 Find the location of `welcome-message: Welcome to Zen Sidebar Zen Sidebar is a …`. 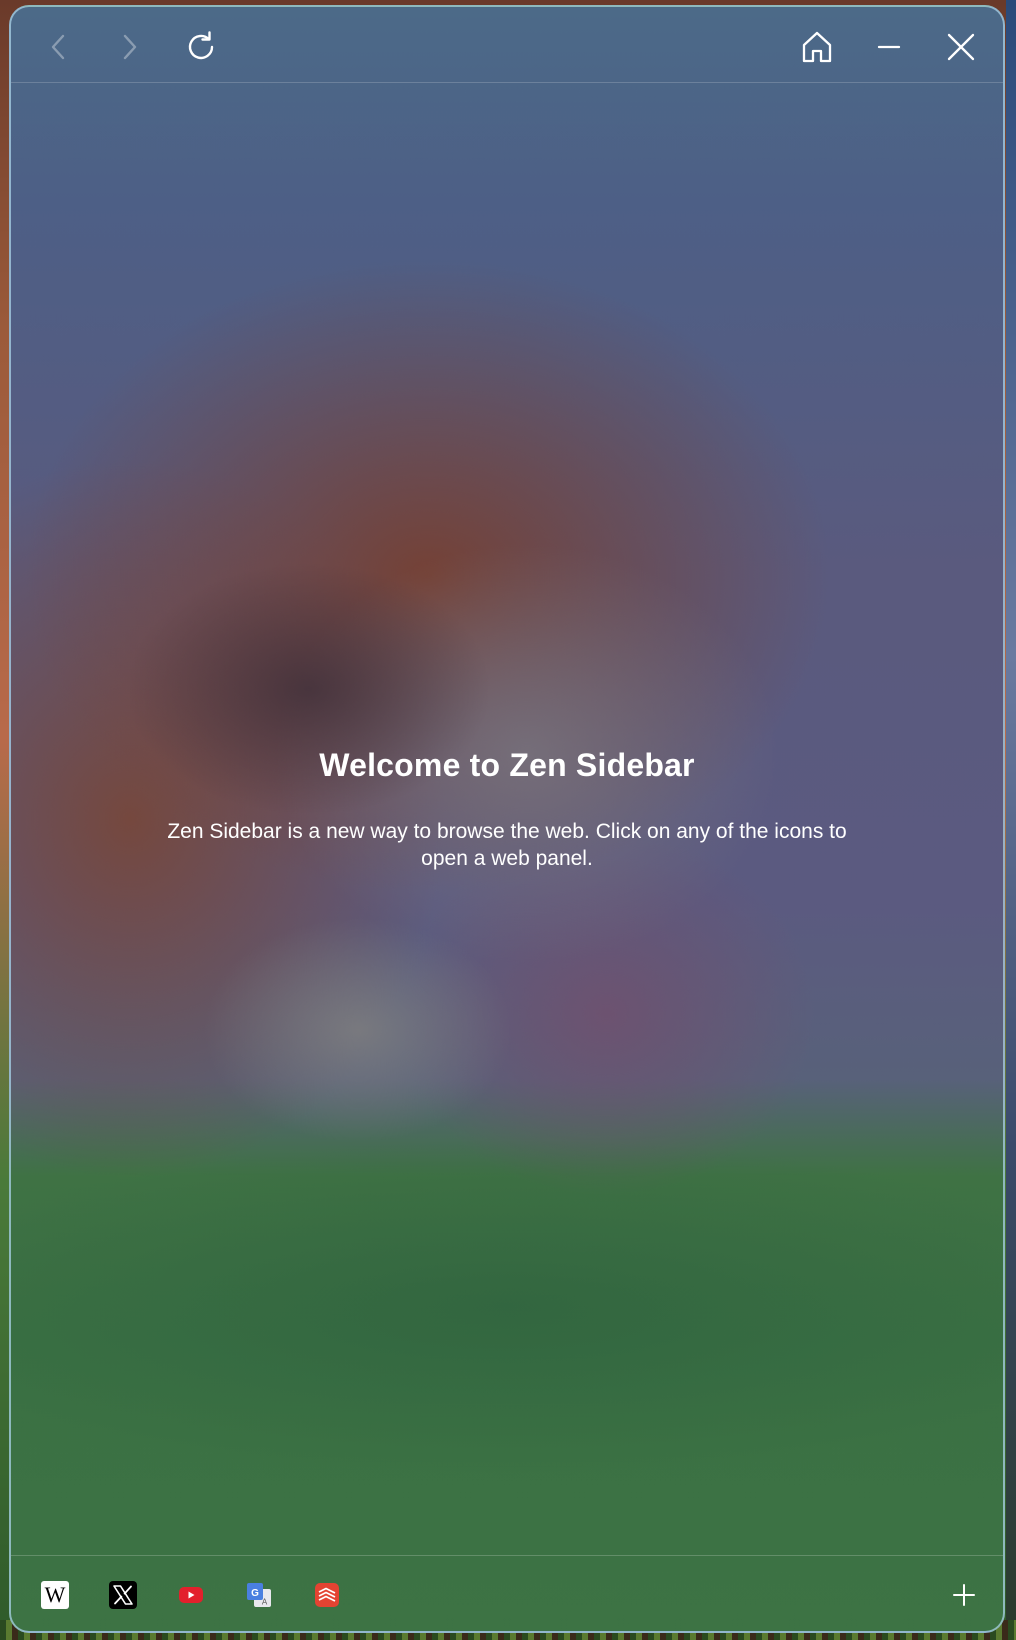

welcome-message: Welcome to Zen Sidebar Zen Sidebar is a … is located at coordinates (507, 809).